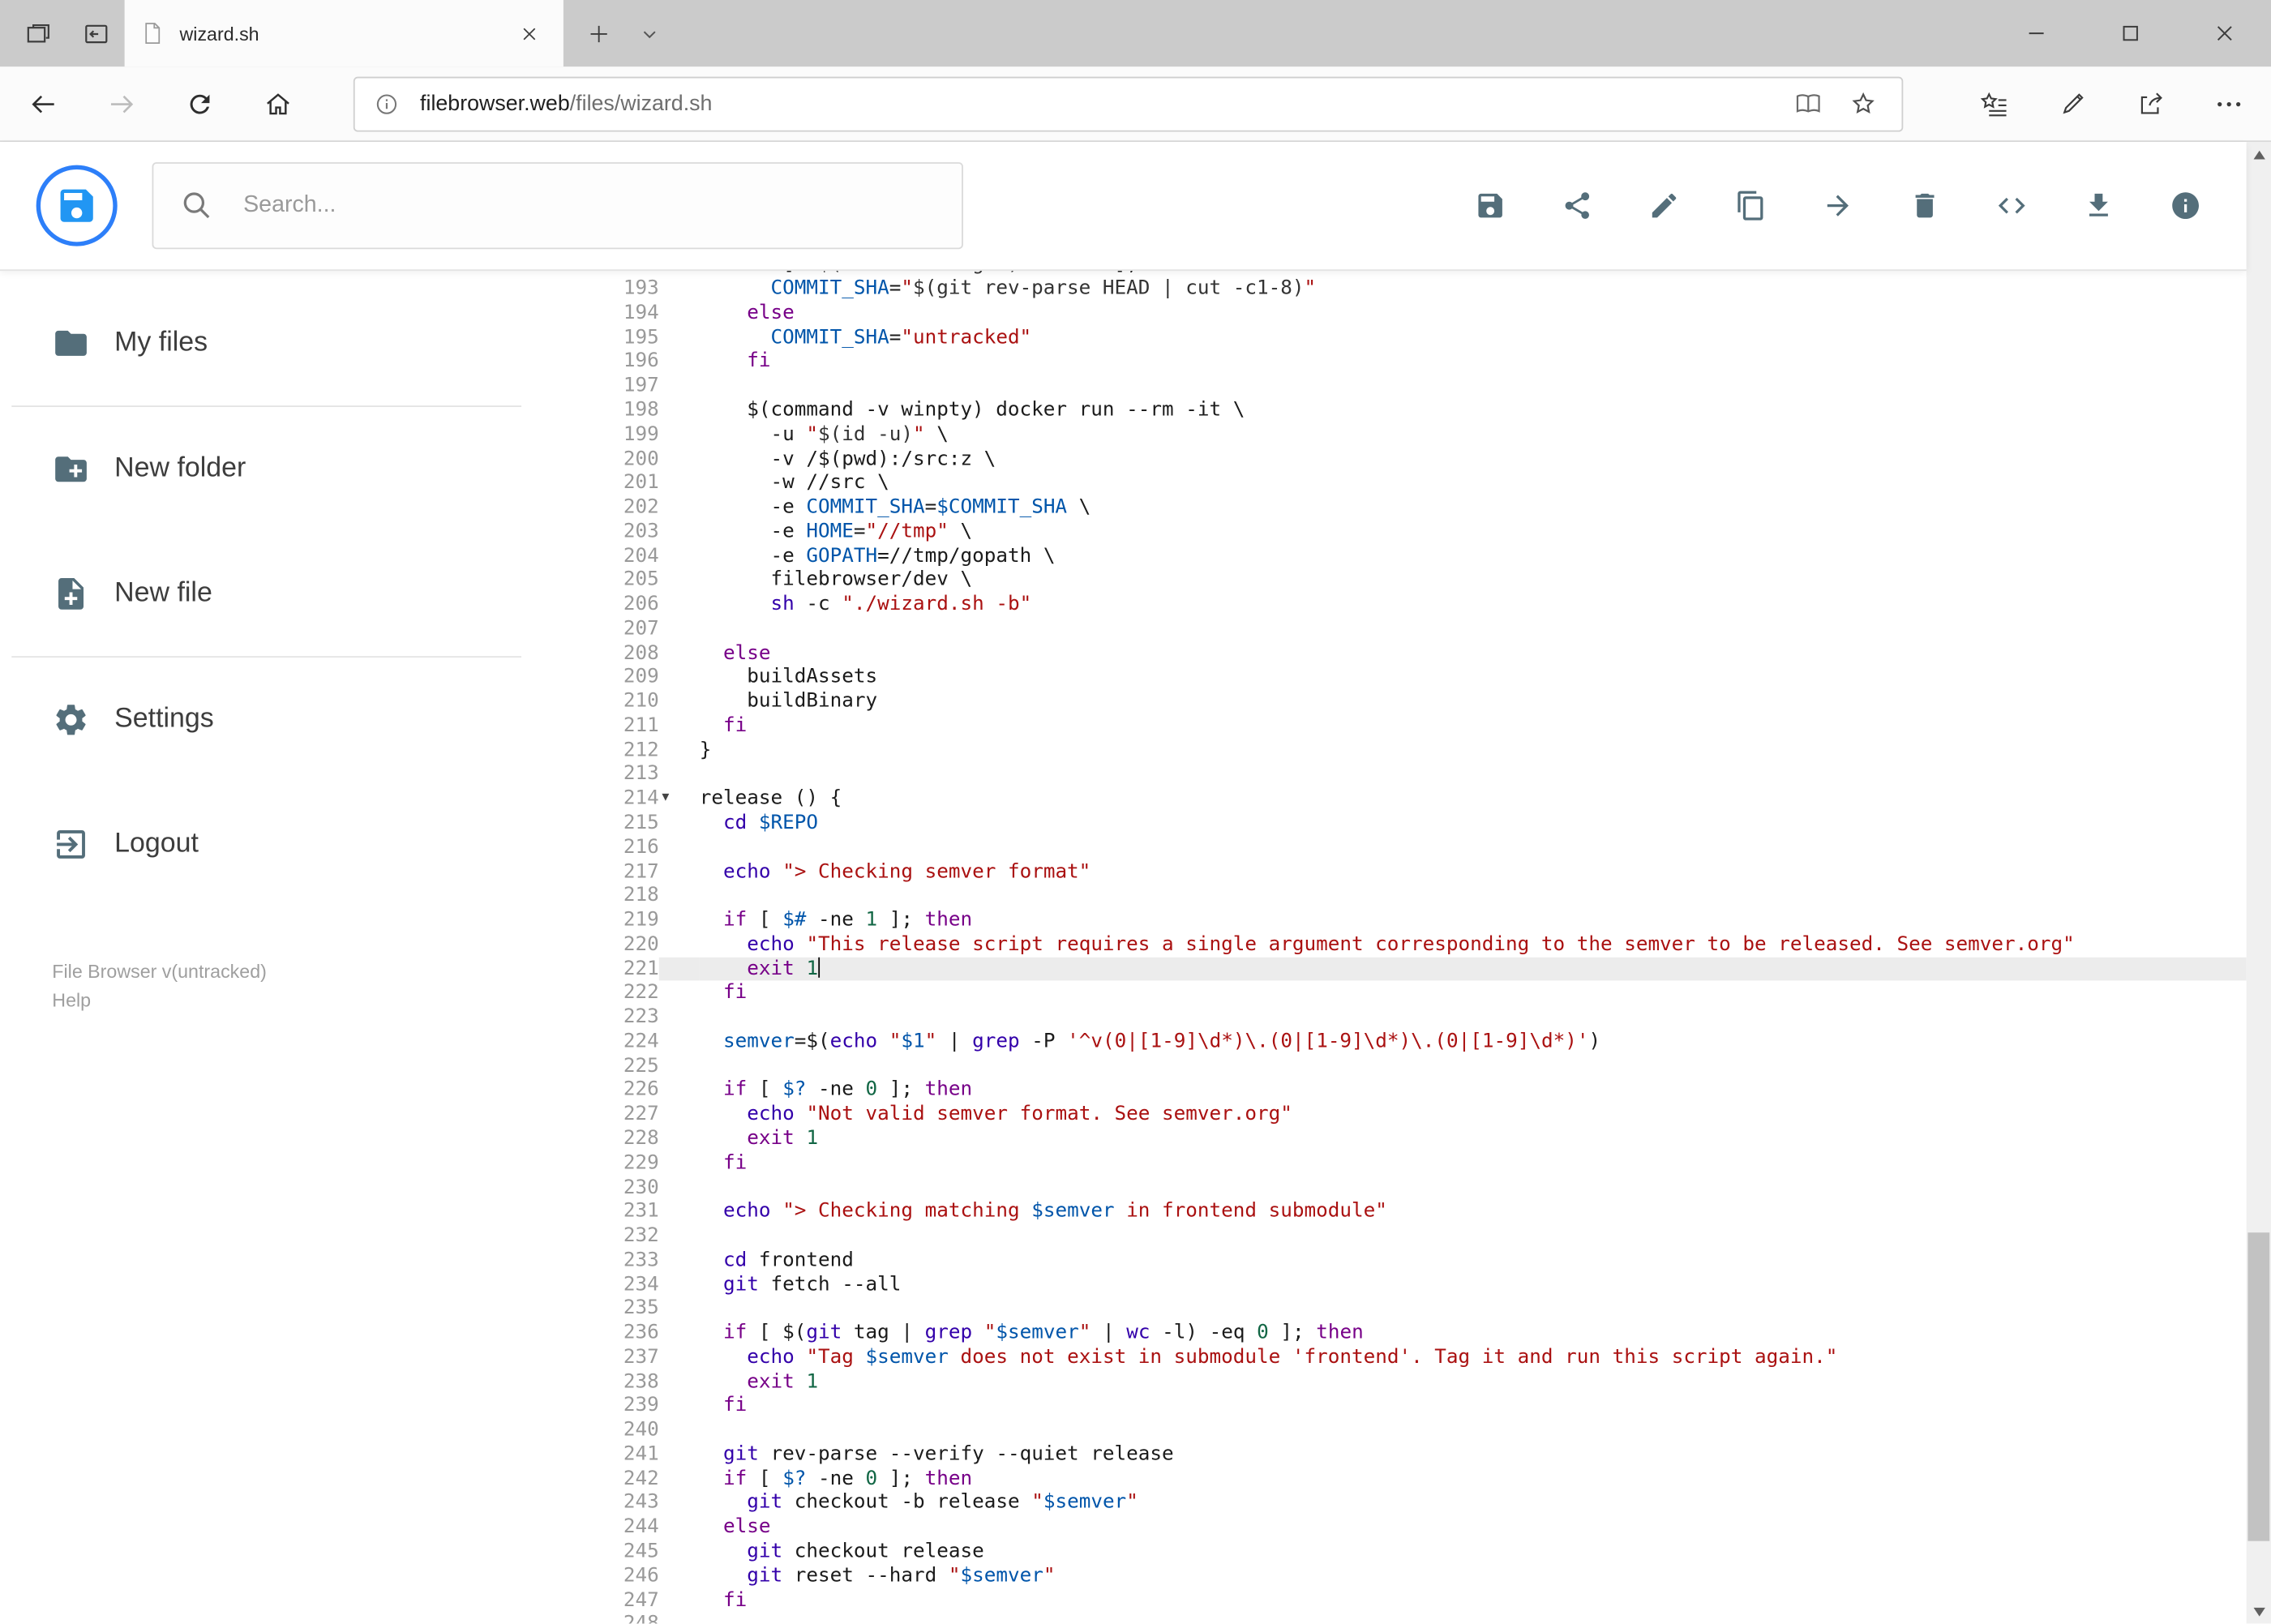 This screenshot has width=2271, height=1624. I want to click on tabs-set-aside-icon, so click(37, 33).